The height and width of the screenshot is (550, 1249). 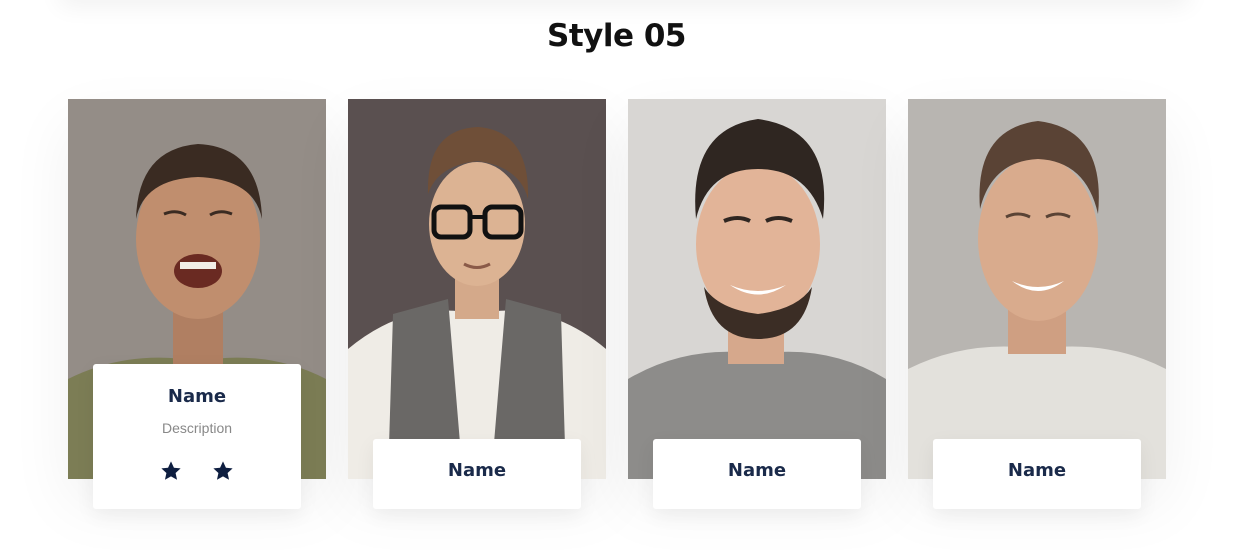 What do you see at coordinates (197, 428) in the screenshot?
I see `card-description: Description` at bounding box center [197, 428].